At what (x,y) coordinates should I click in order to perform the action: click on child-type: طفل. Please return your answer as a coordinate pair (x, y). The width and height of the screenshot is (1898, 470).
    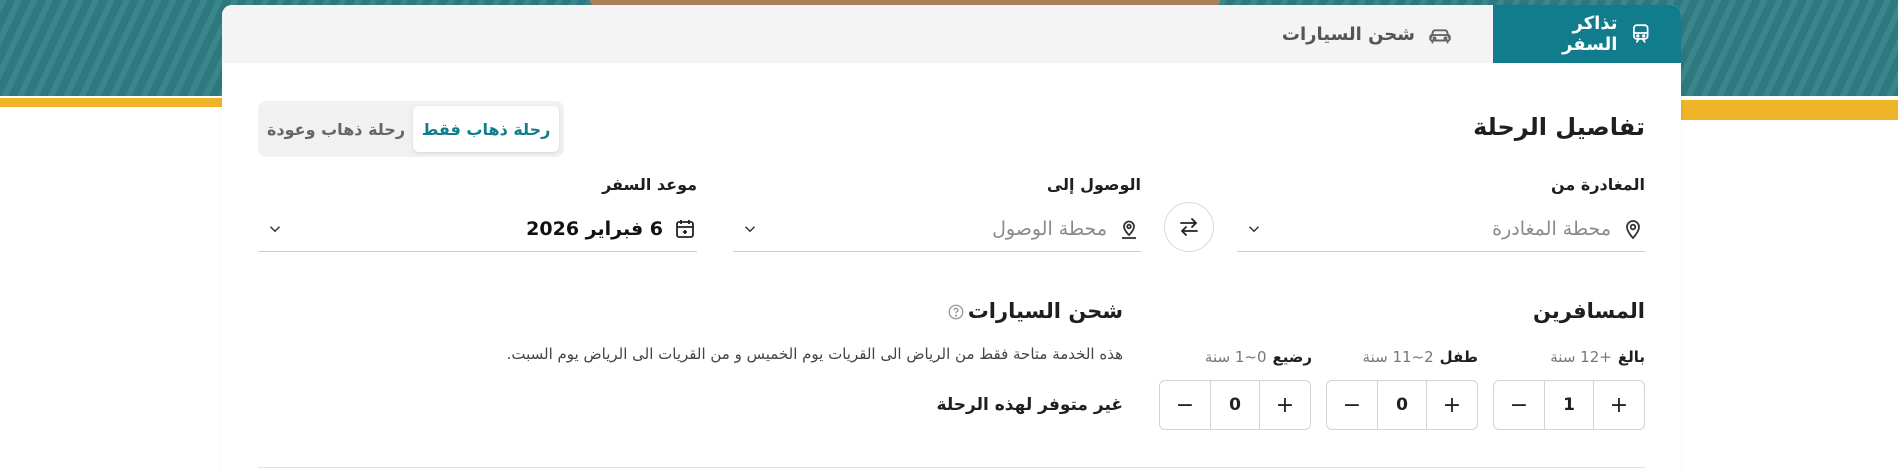
    Looking at the image, I should click on (1458, 357).